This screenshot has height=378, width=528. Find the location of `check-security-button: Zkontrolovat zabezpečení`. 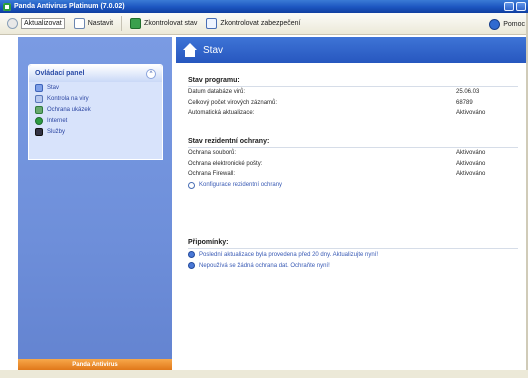

check-security-button: Zkontrolovat zabezpečení is located at coordinates (253, 24).